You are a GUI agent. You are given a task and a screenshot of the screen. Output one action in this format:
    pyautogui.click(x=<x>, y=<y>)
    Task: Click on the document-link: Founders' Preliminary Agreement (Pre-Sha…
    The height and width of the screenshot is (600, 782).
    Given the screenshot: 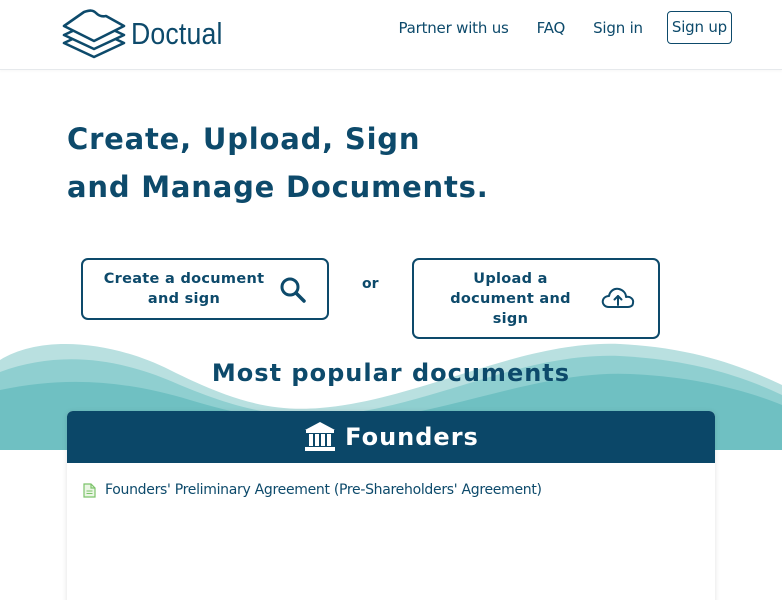 What is the action you would take?
    pyautogui.click(x=312, y=490)
    